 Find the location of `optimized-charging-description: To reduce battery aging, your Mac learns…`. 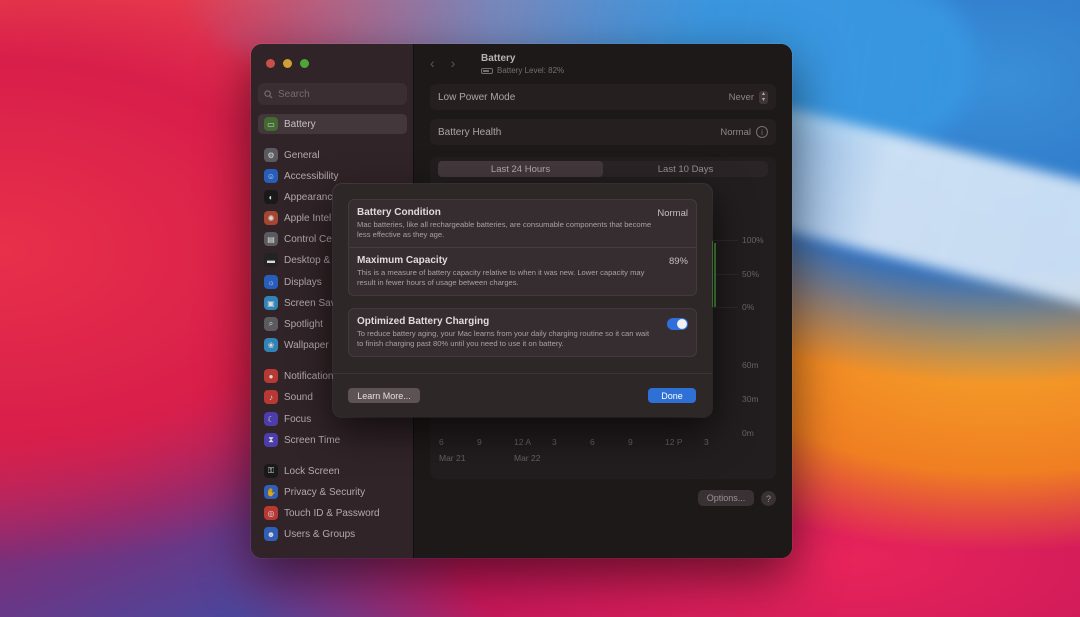

optimized-charging-description: To reduce battery aging, your Mac learns… is located at coordinates (503, 338).